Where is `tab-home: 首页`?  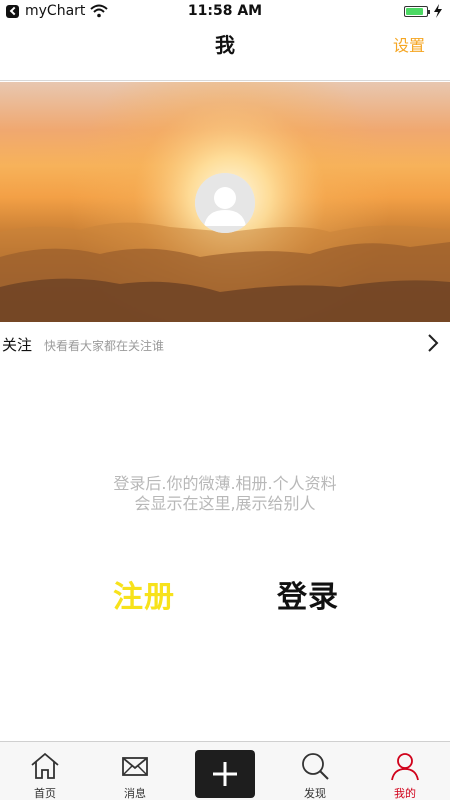
tab-home: 首页 is located at coordinates (45, 771).